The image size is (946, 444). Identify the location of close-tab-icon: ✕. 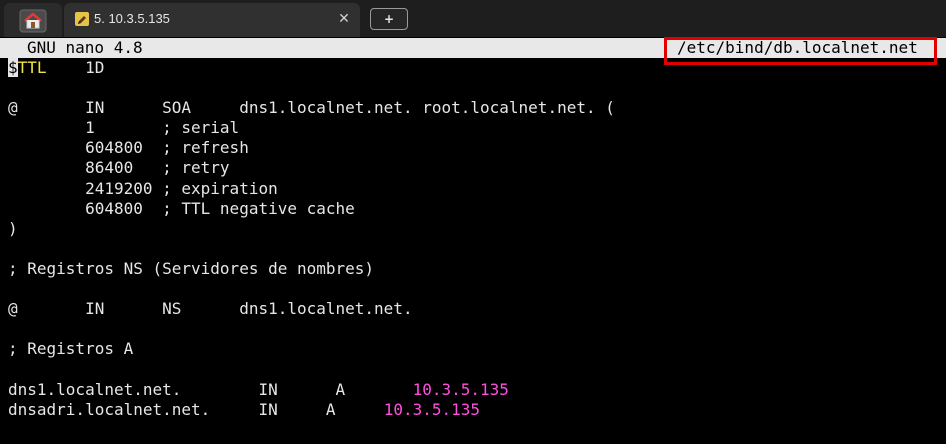
(344, 19).